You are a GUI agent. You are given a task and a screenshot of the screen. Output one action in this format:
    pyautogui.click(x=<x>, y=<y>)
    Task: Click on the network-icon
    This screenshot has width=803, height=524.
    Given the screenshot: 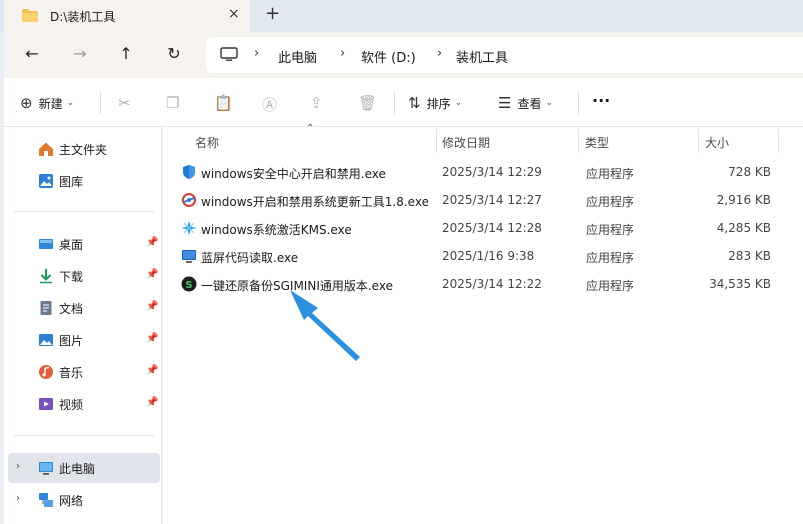 What is the action you would take?
    pyautogui.click(x=46, y=500)
    